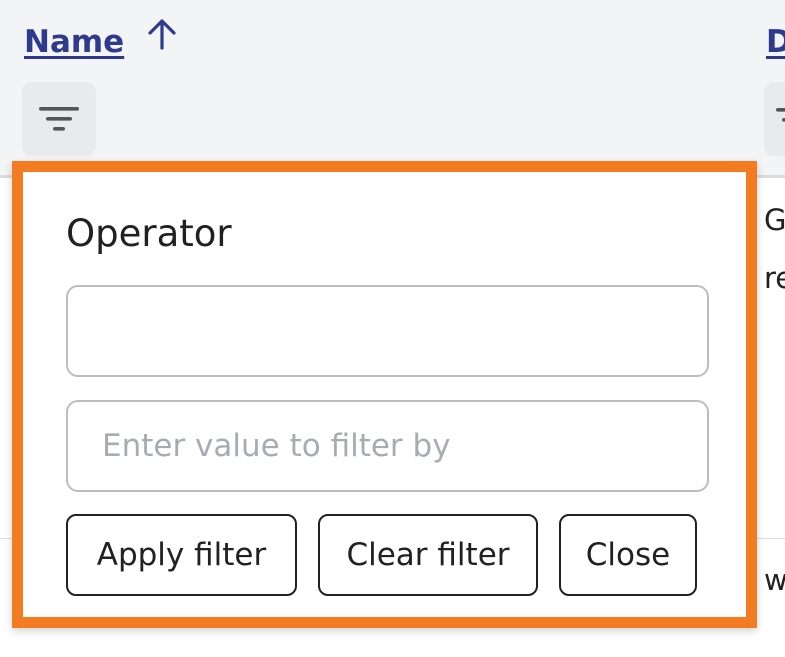  Describe the element at coordinates (74, 42) in the screenshot. I see `column-header-name-link: Name` at that location.